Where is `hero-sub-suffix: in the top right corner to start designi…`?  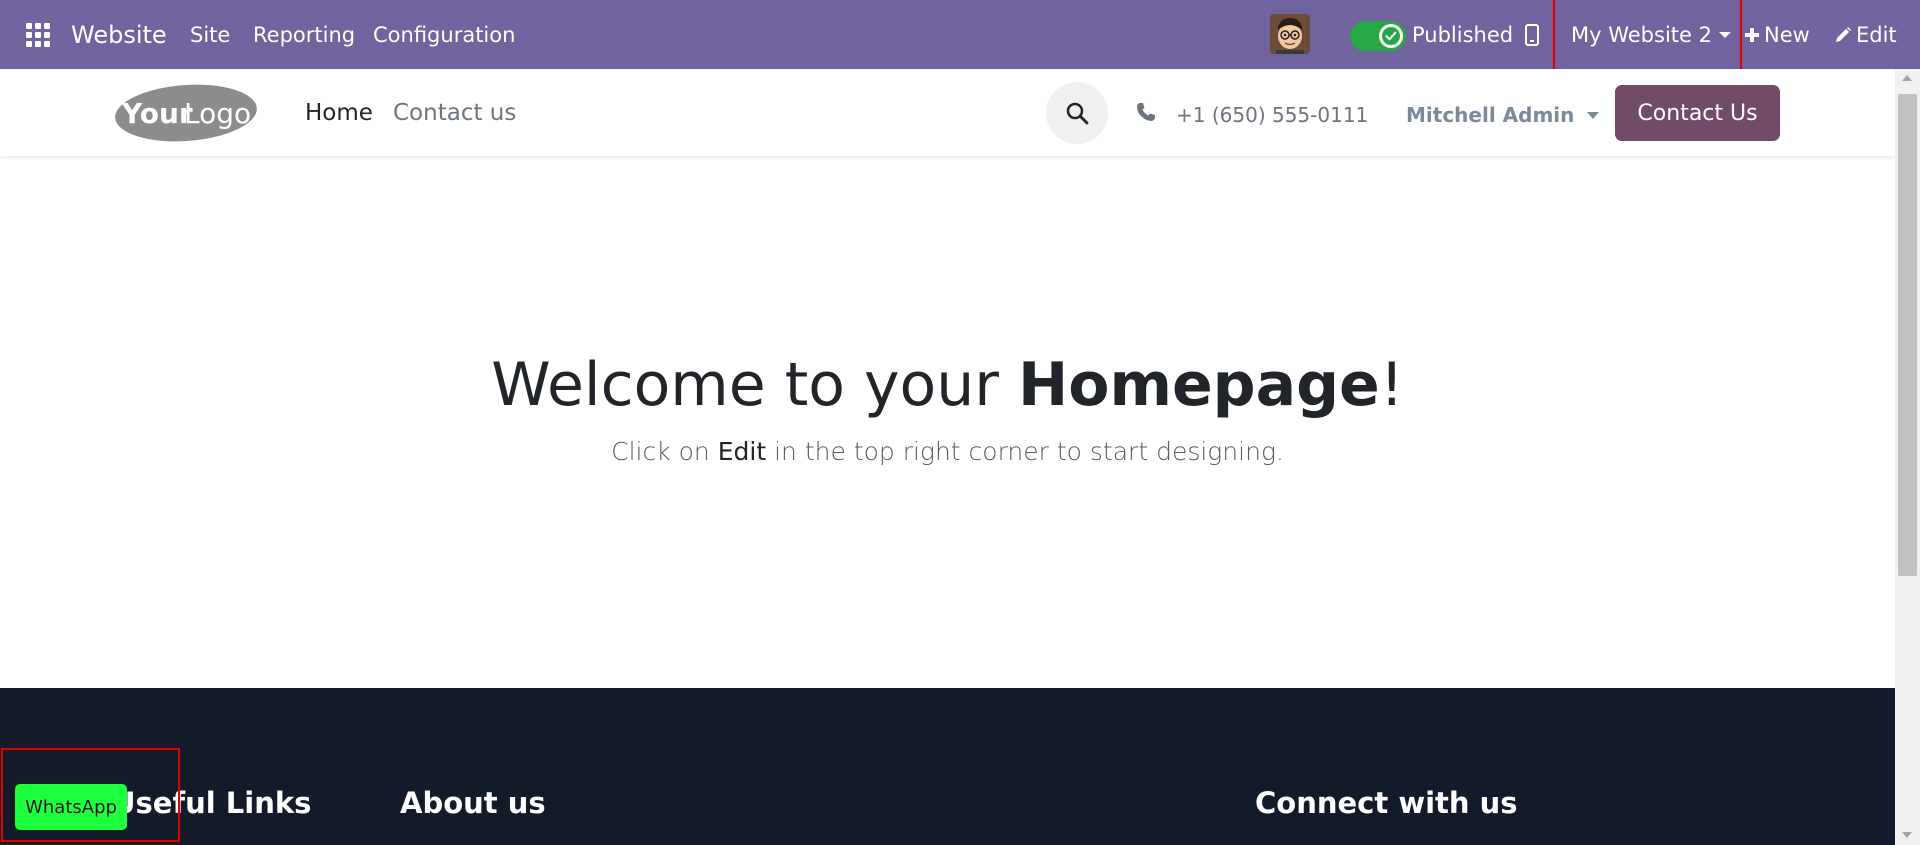
hero-sub-suffix: in the top right corner to start designi… is located at coordinates (1025, 451).